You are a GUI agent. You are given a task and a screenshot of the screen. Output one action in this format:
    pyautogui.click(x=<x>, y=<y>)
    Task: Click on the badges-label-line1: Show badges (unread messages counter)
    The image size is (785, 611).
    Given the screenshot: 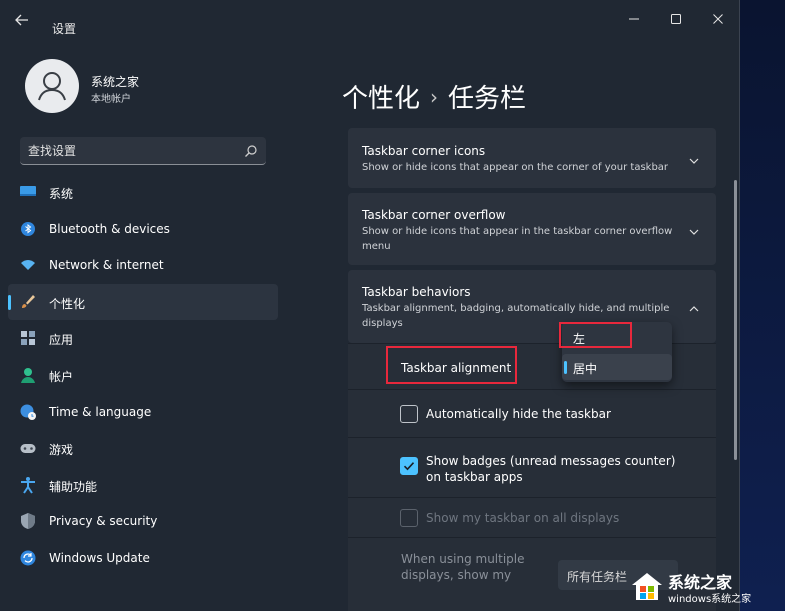 What is the action you would take?
    pyautogui.click(x=551, y=461)
    